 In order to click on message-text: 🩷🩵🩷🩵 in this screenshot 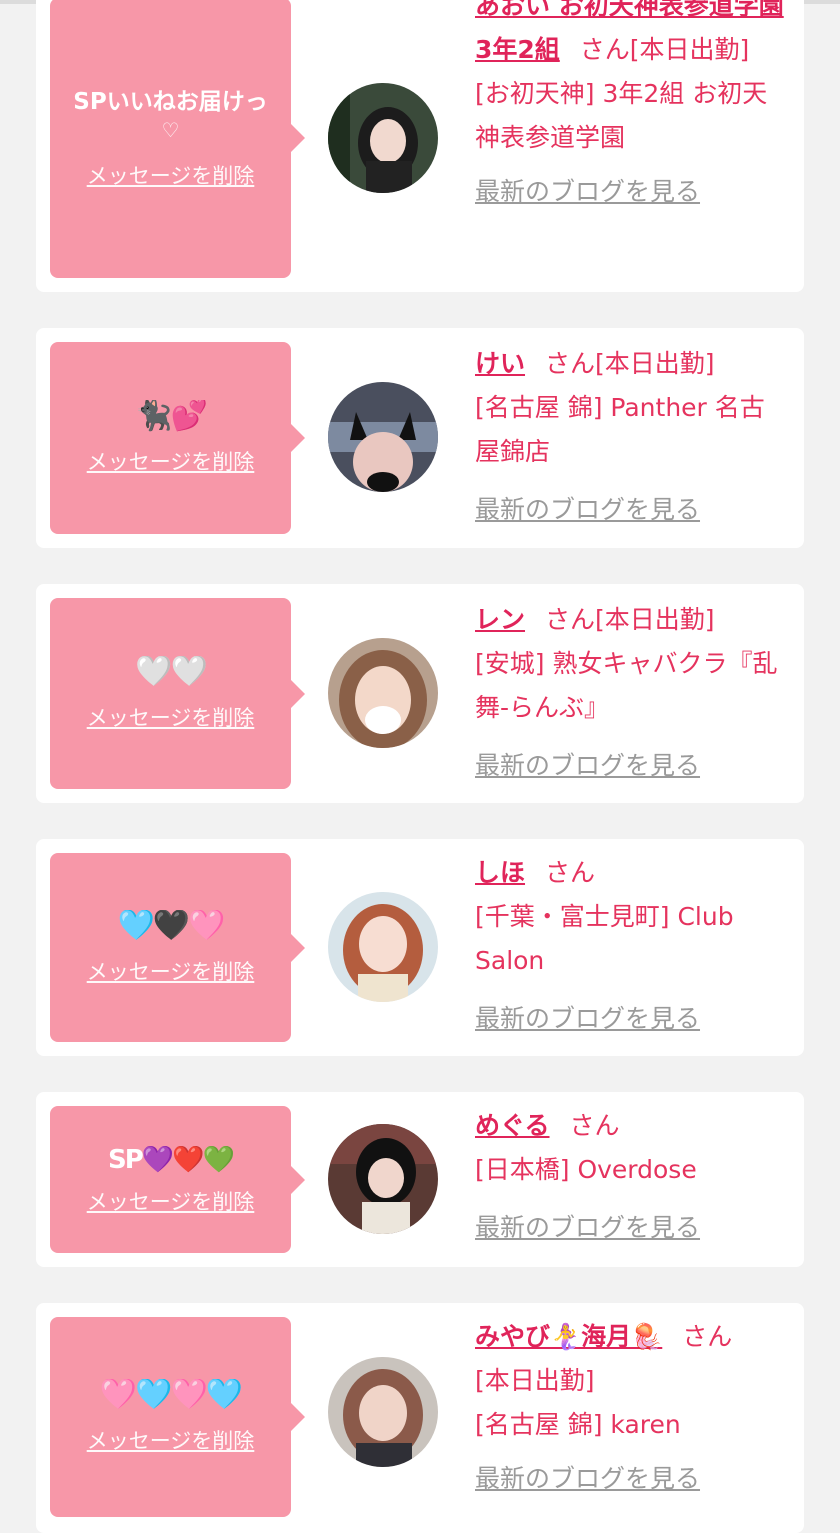, I will do `click(170, 1395)`.